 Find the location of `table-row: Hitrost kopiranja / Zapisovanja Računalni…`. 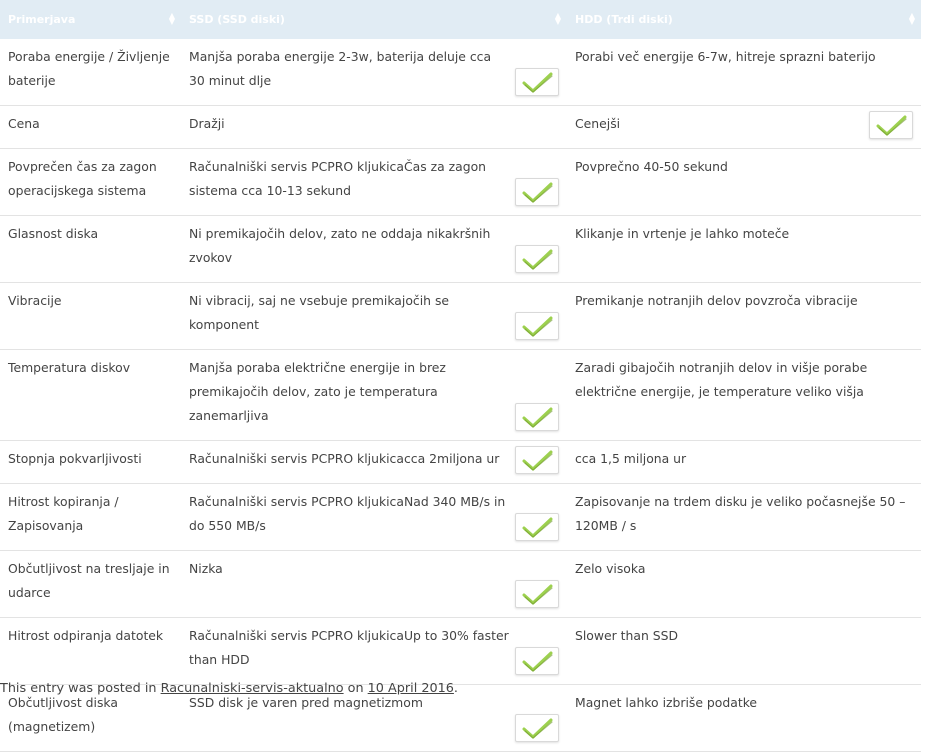

table-row: Hitrost kopiranja / Zapisovanja Računalni… is located at coordinates (460, 517).